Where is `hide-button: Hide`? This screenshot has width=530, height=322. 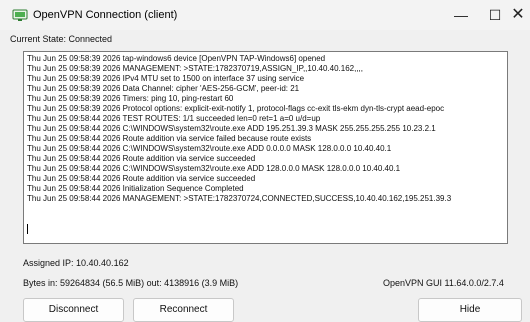
hide-button: Hide is located at coordinates (470, 310).